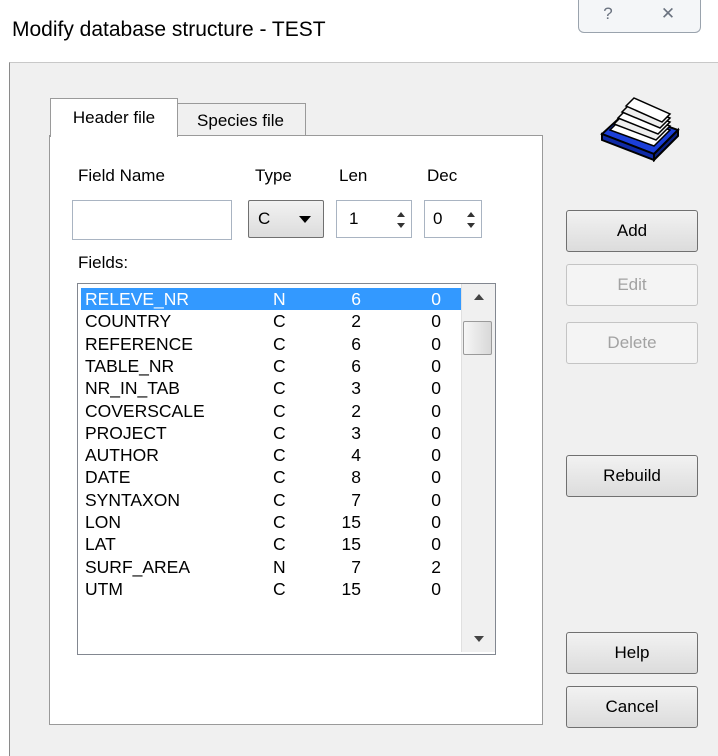 The image size is (718, 756). Describe the element at coordinates (632, 707) in the screenshot. I see `cancel-button: Cancel` at that location.